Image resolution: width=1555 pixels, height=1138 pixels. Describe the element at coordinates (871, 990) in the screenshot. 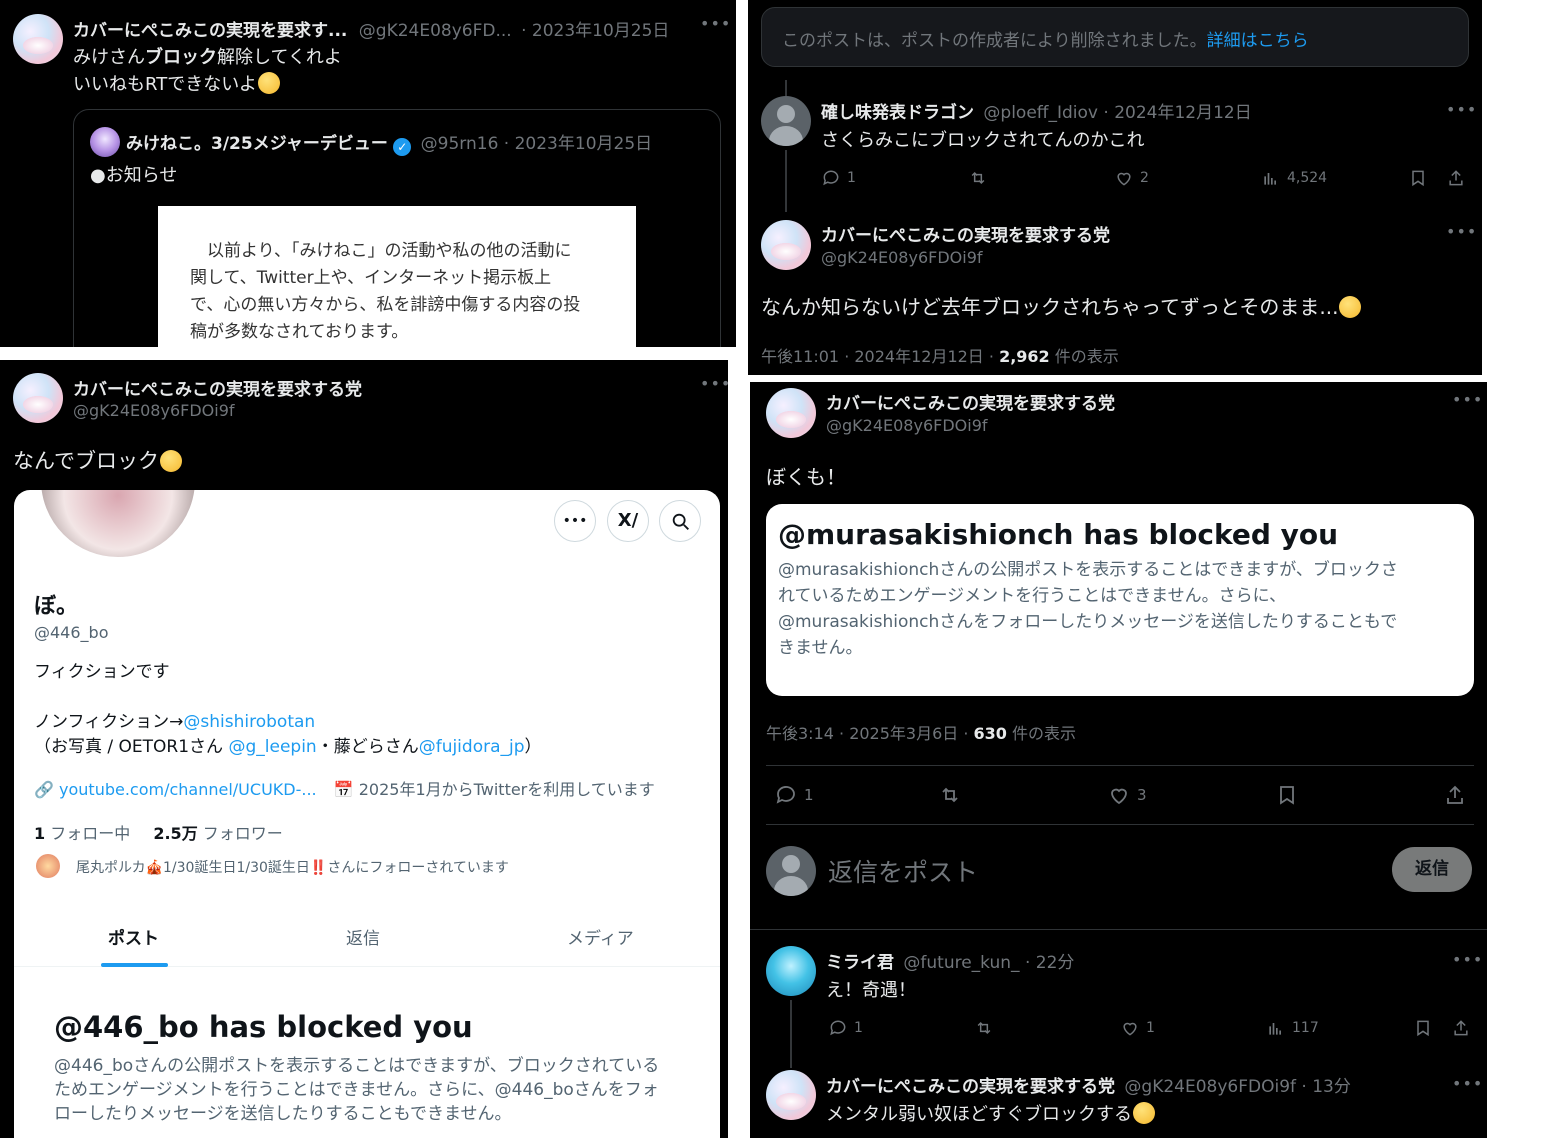

I see `reply-text: え！奇遇！` at that location.